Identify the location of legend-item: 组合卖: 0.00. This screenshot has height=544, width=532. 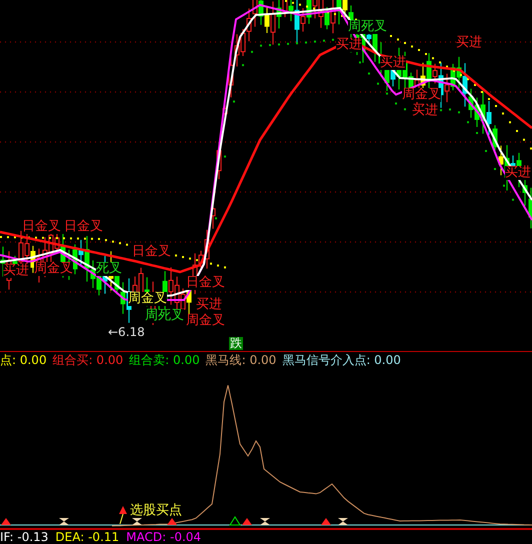
(164, 360).